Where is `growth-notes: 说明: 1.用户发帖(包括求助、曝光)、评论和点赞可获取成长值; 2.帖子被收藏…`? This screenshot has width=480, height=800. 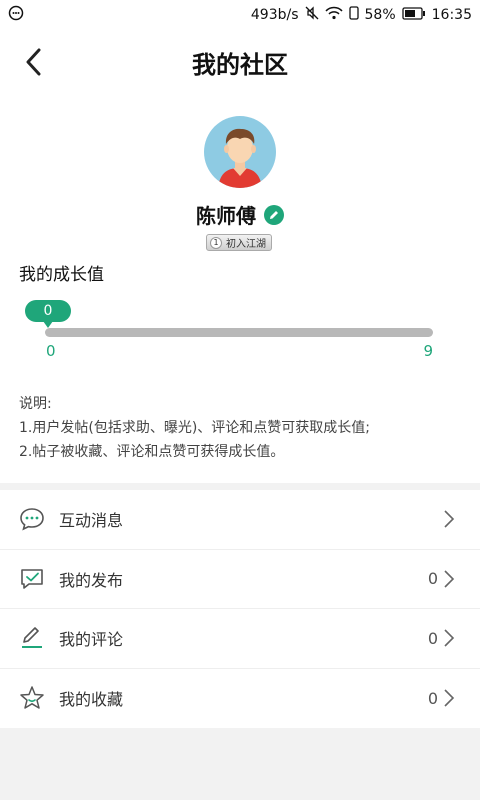 growth-notes: 说明: 1.用户发帖(包括求助、曝光)、评论和点赞可获取成长值; 2.帖子被收藏… is located at coordinates (194, 428).